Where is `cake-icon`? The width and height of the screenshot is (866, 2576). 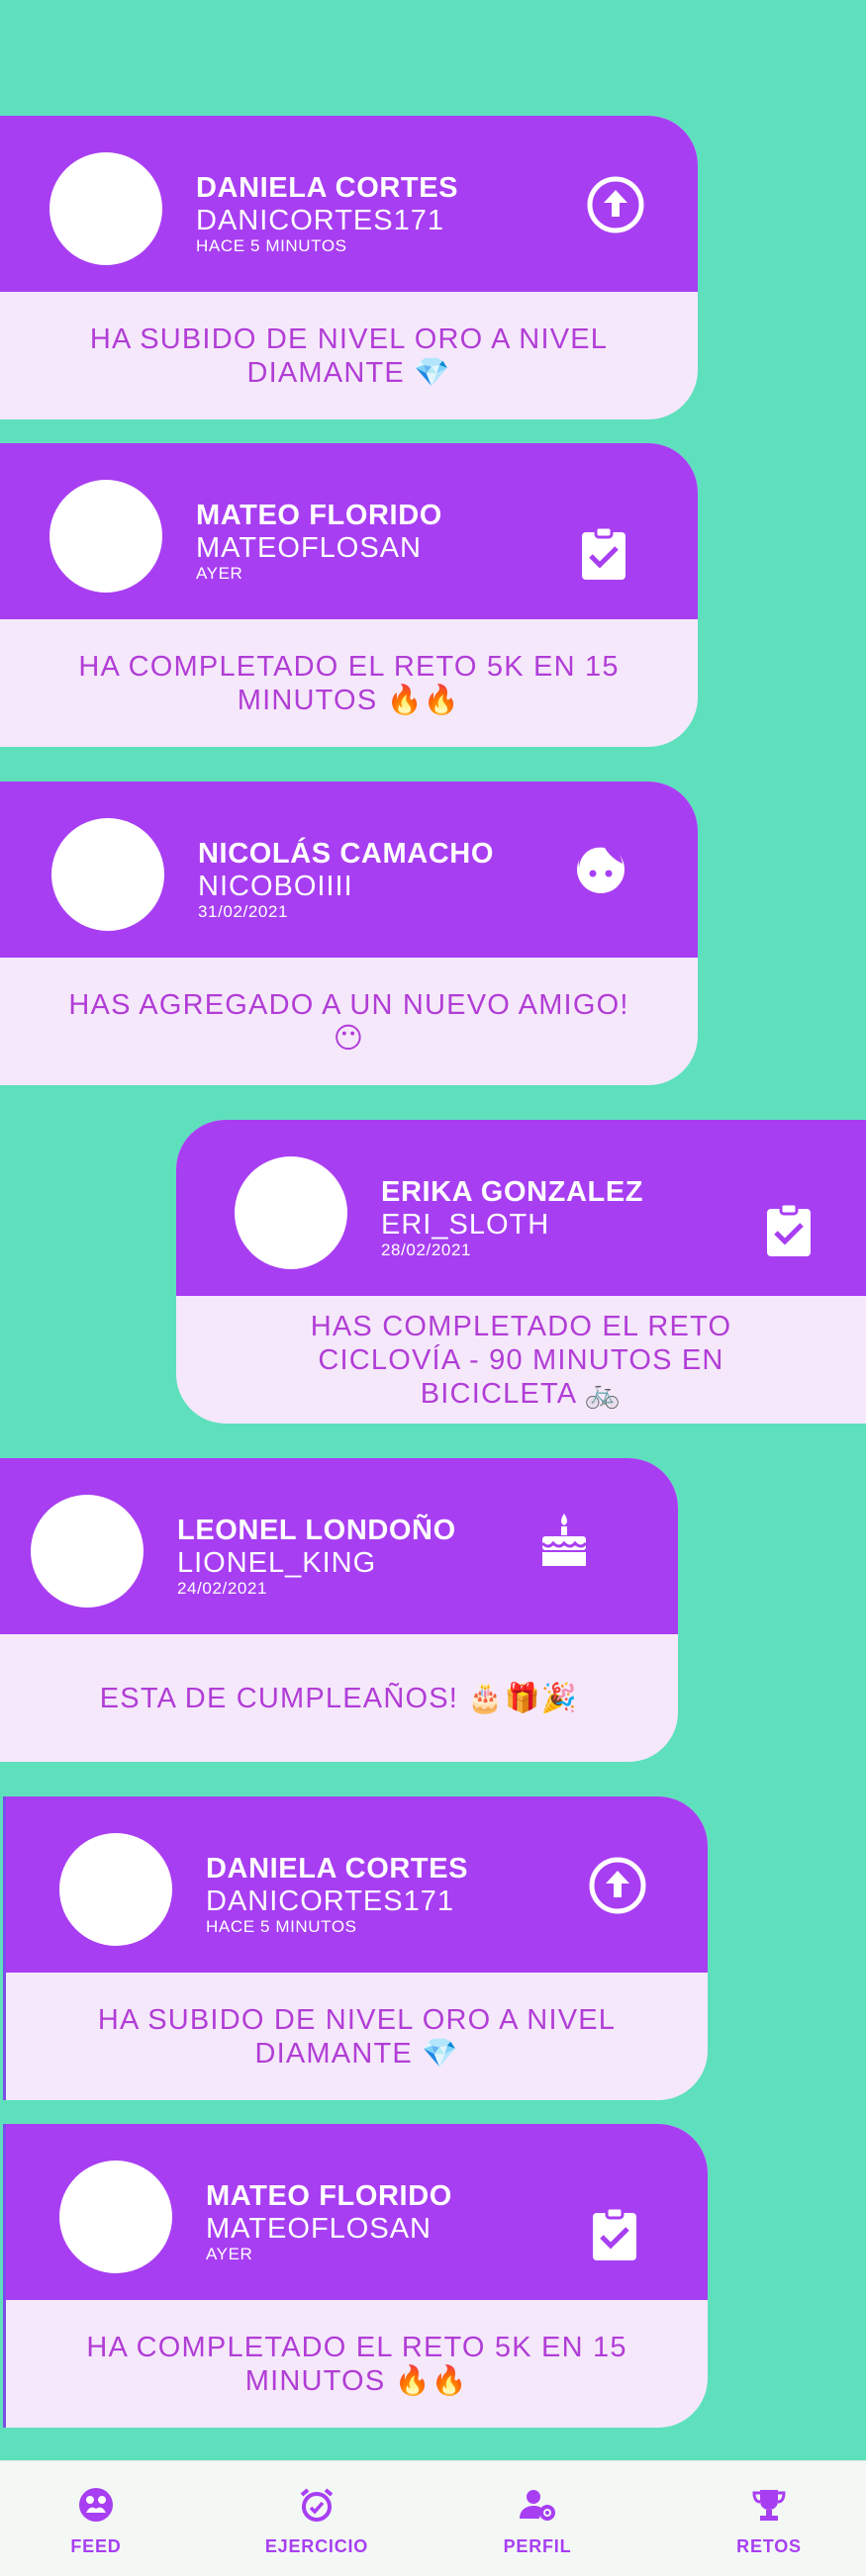
cake-icon is located at coordinates (564, 1539).